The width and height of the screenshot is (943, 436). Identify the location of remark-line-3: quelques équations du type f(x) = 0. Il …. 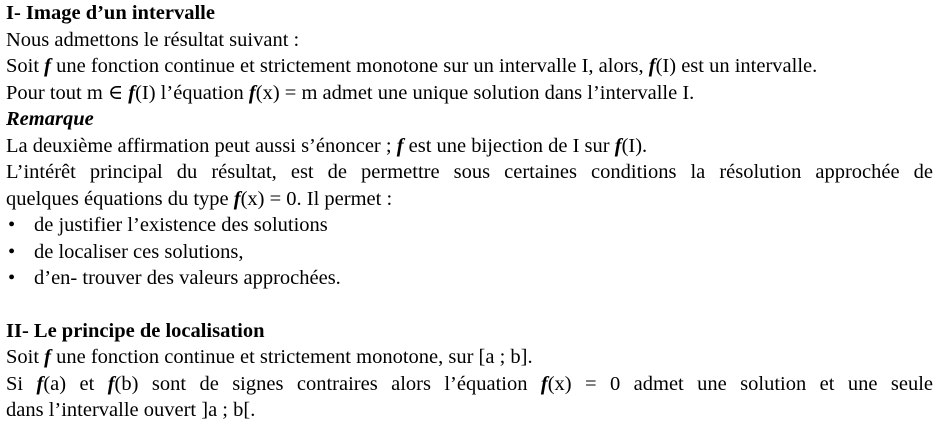
(199, 198).